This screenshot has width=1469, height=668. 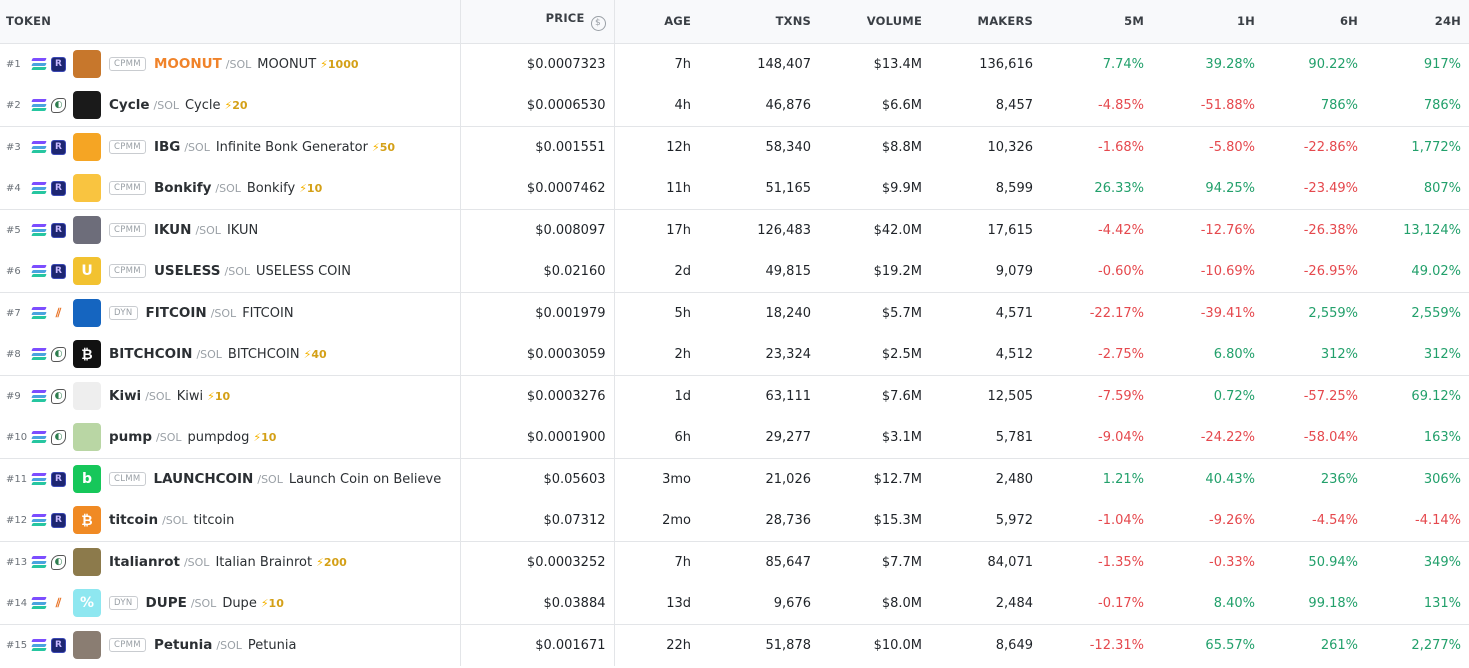 I want to click on change-24h-cell: 786%, so click(x=1417, y=105).